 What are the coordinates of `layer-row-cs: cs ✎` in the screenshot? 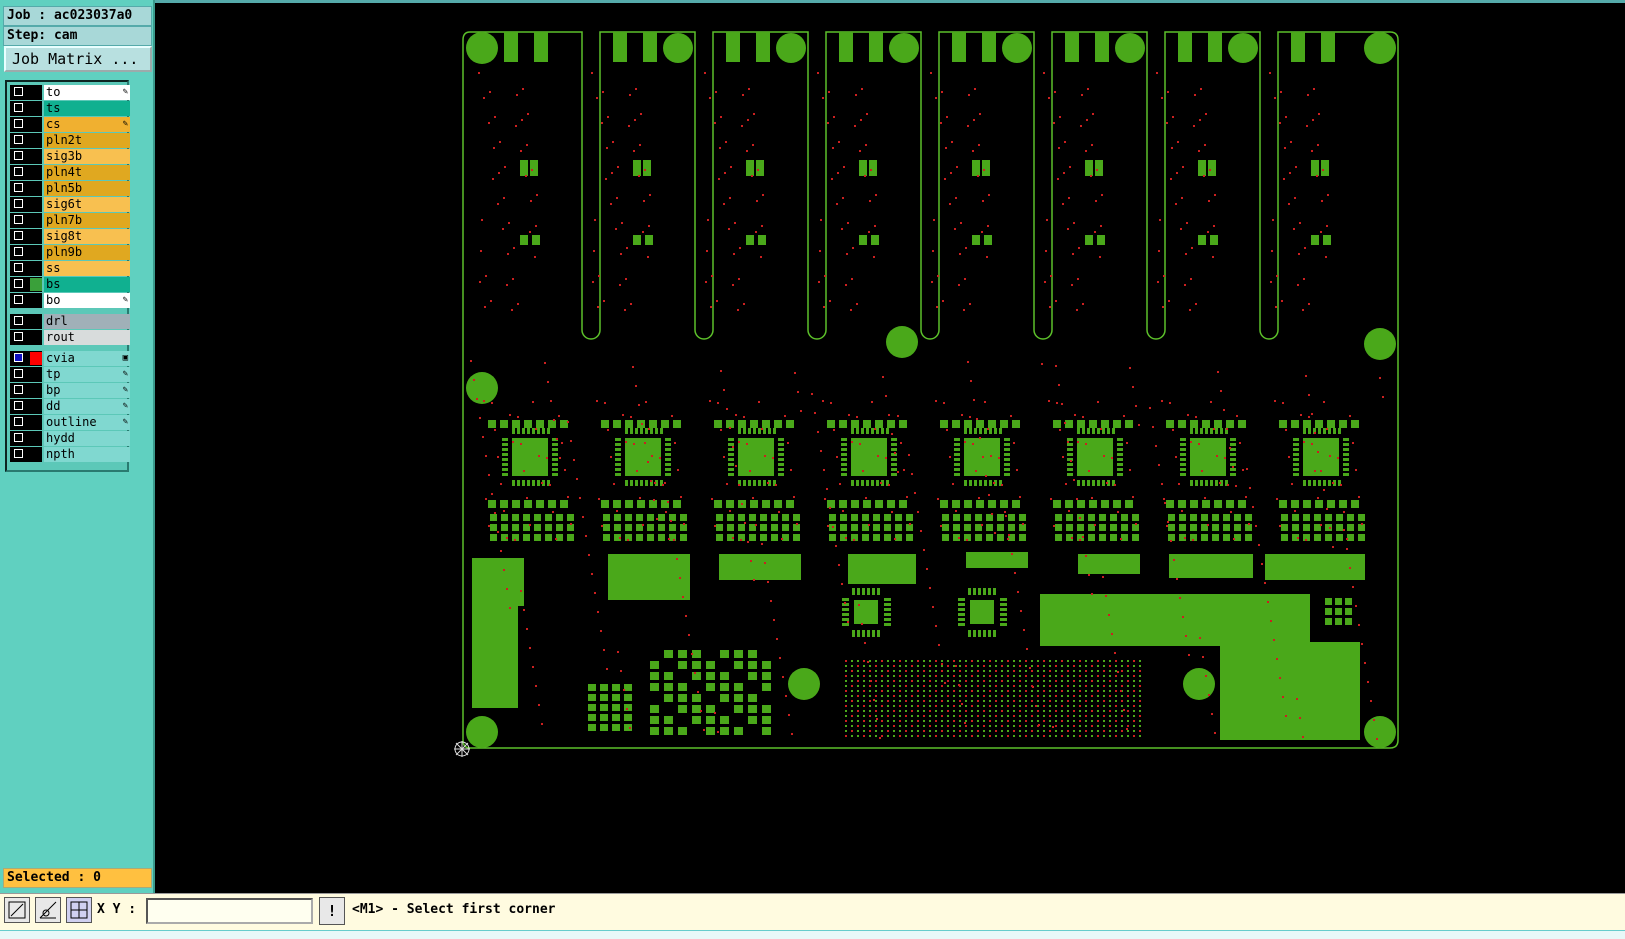 It's located at (70, 124).